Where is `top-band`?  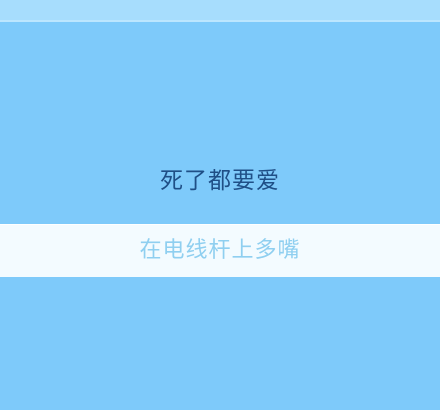
top-band is located at coordinates (220, 11).